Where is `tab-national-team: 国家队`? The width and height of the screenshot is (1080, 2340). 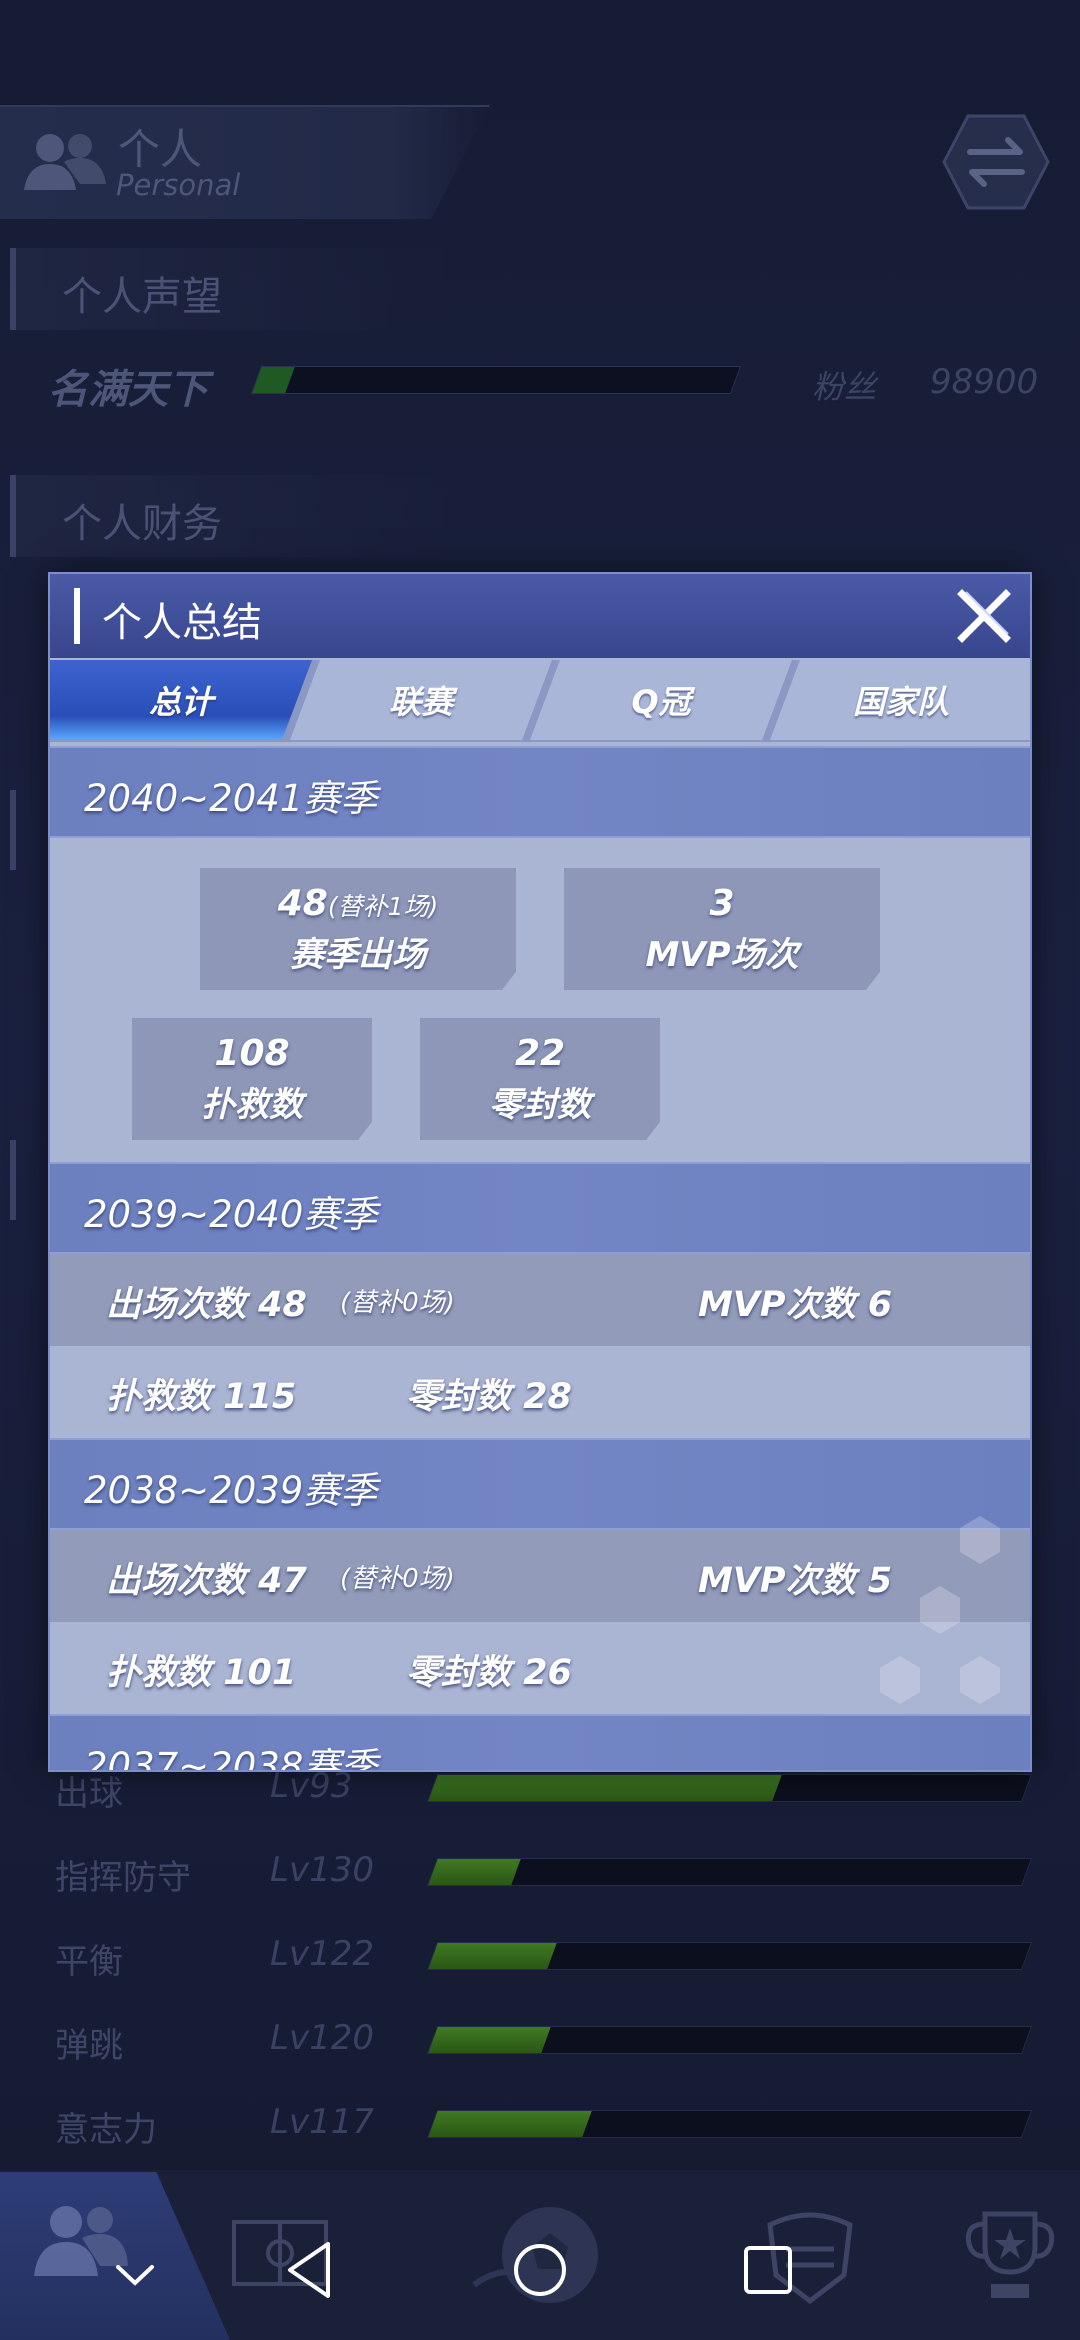 tab-national-team: 国家队 is located at coordinates (900, 700).